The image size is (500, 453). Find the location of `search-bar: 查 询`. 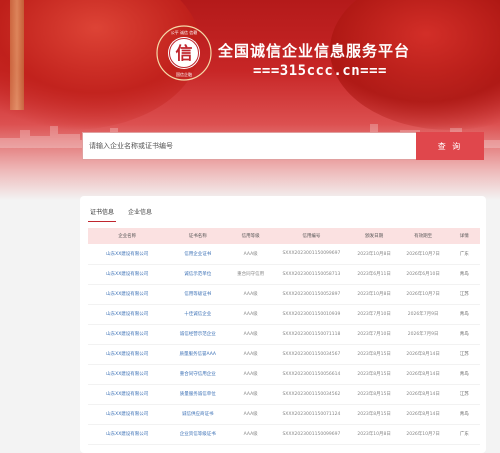

search-bar: 查 询 is located at coordinates (283, 146).